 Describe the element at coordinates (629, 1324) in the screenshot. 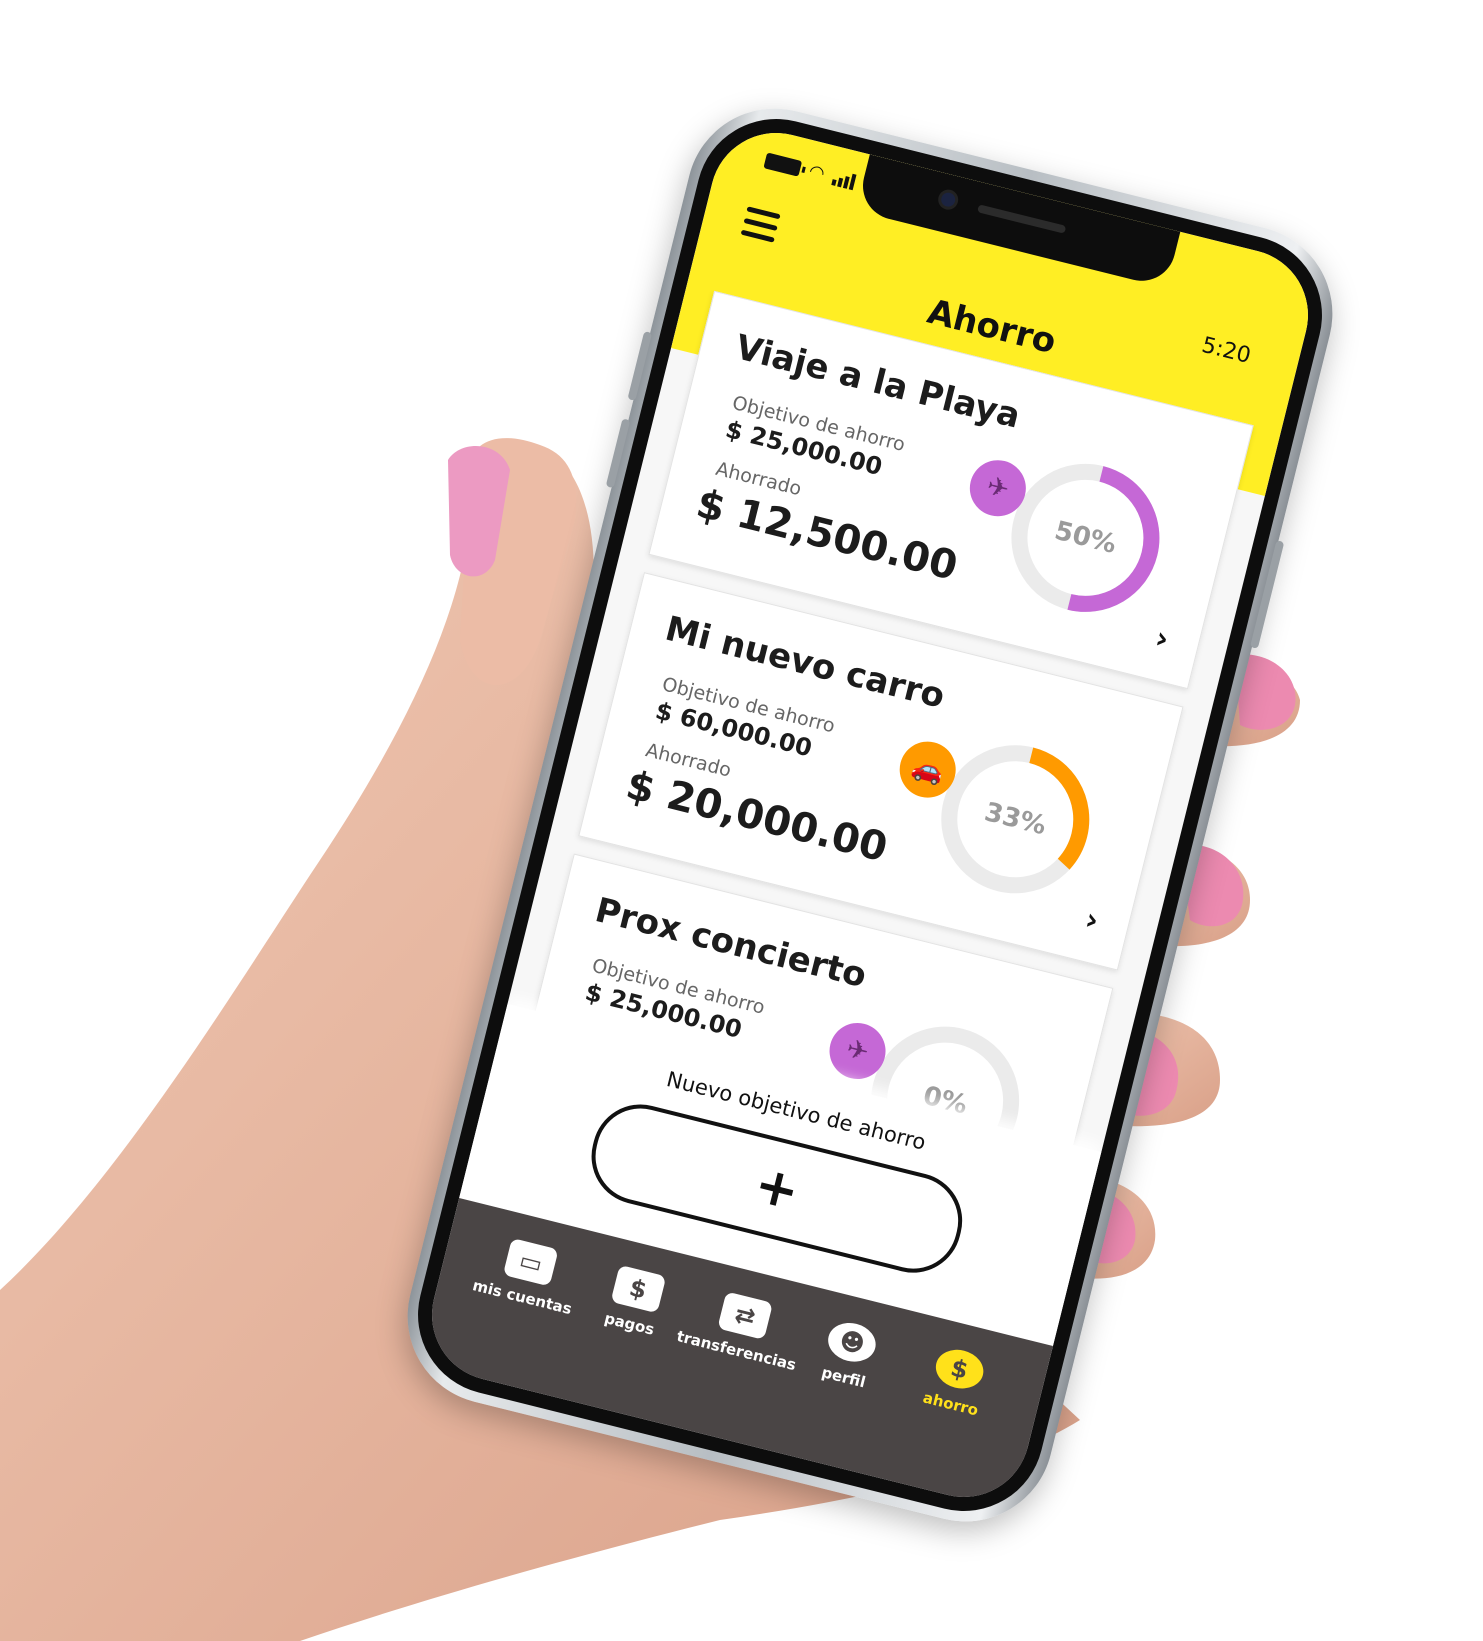

I see `nav-label: pagos` at that location.